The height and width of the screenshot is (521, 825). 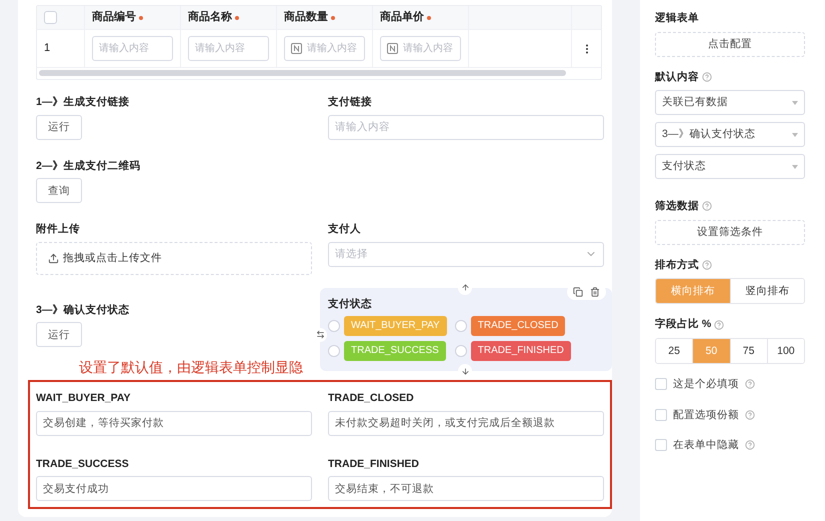 I want to click on field-label: 支付人, so click(x=345, y=229).